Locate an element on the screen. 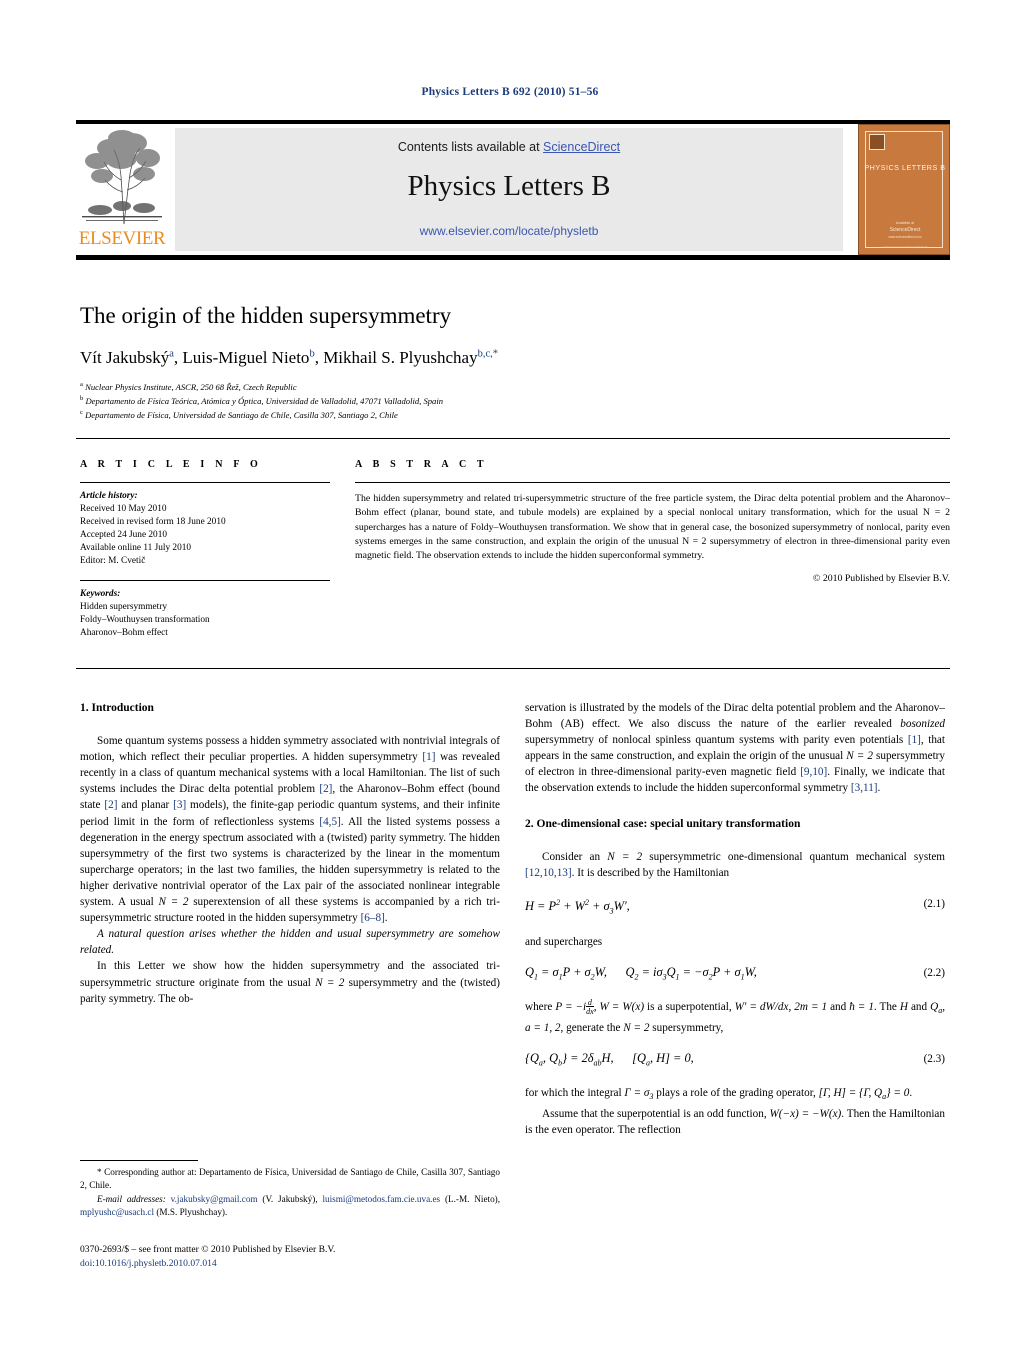  text-run: for which the integral is located at coordinates (575, 1093).